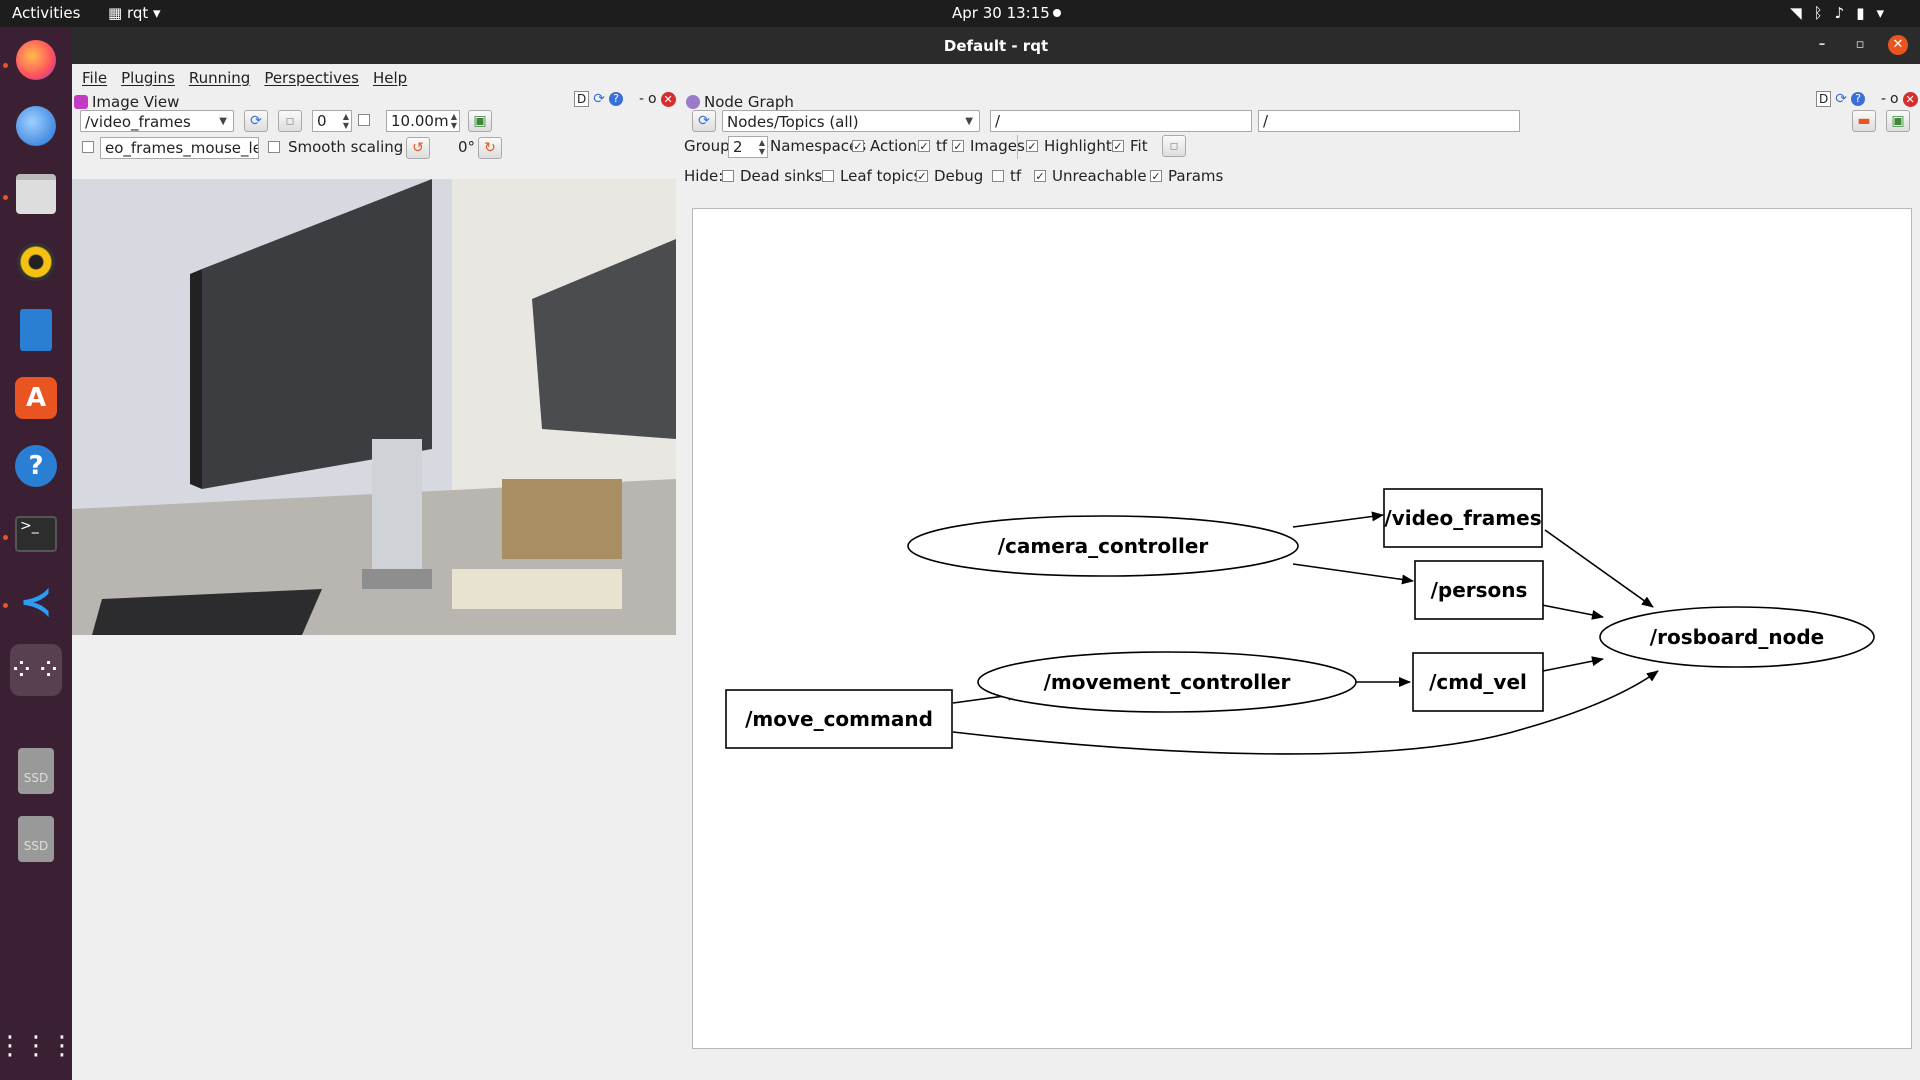 The width and height of the screenshot is (1920, 1080). What do you see at coordinates (1118, 146) in the screenshot?
I see `fit-checkbox: ✓` at bounding box center [1118, 146].